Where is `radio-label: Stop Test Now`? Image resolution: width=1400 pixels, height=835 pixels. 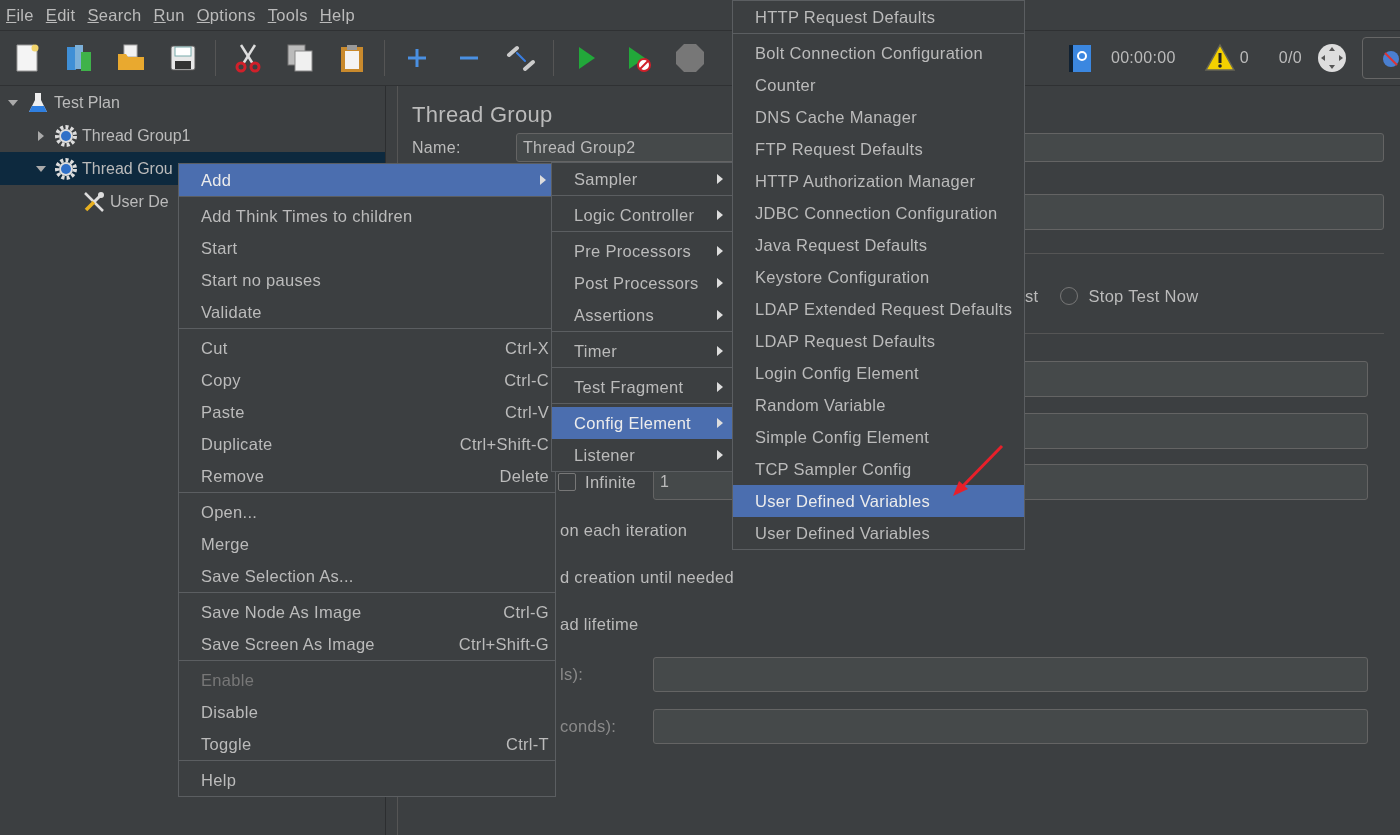 radio-label: Stop Test Now is located at coordinates (1143, 296).